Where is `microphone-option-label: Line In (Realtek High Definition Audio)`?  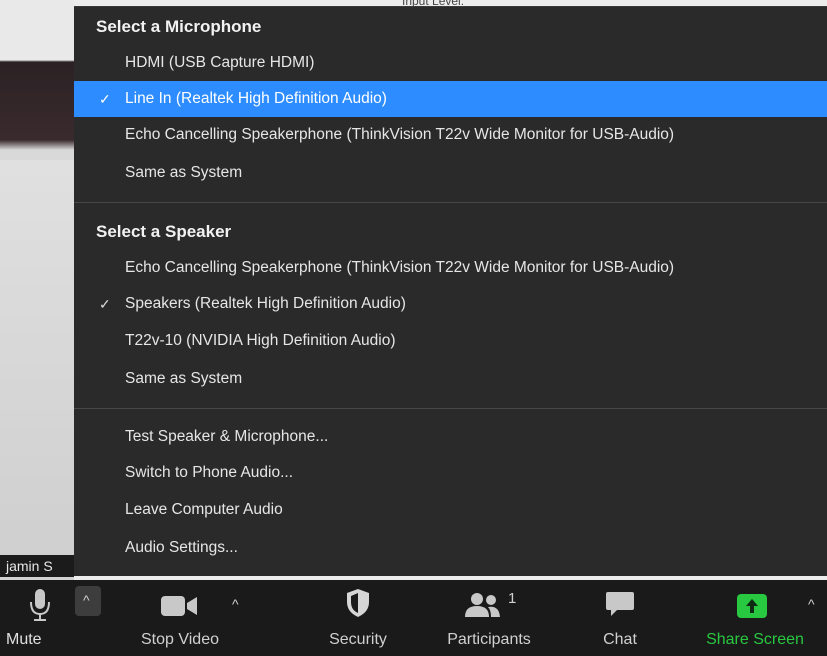
microphone-option-label: Line In (Realtek High Definition Audio) is located at coordinates (256, 98).